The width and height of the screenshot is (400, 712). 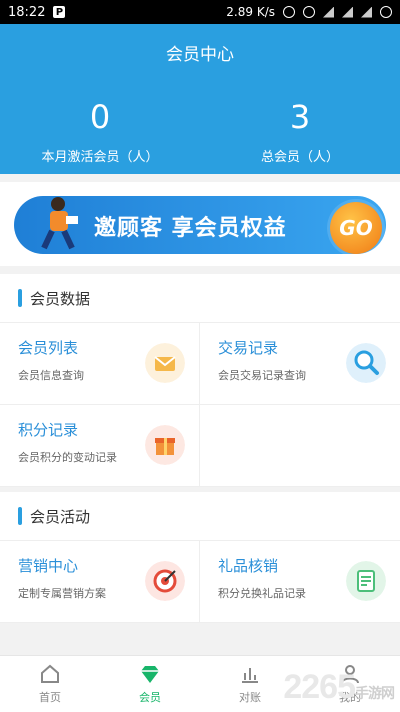 What do you see at coordinates (262, 593) in the screenshot?
I see `card-subtitle: 积分兑换礼品记录` at bounding box center [262, 593].